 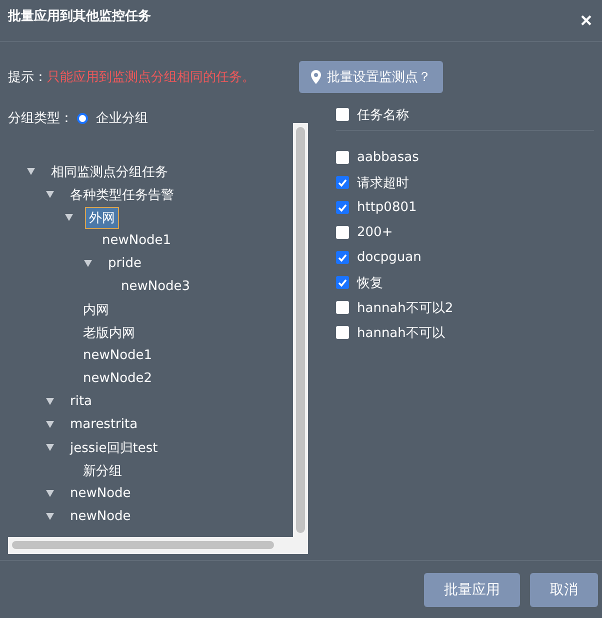 I want to click on close-button: ×, so click(x=586, y=20).